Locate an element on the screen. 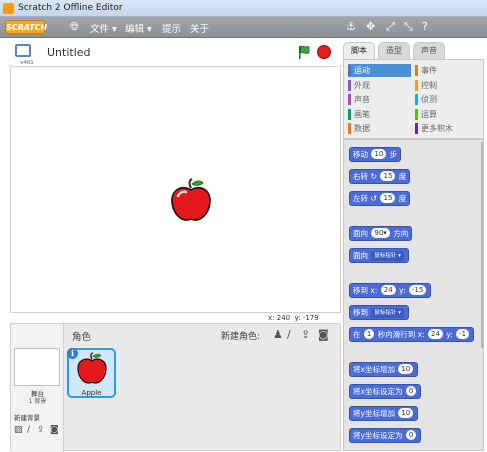 This screenshot has height=452, width=487. set-y-block: 将y坐标设定为 0 is located at coordinates (385, 435).